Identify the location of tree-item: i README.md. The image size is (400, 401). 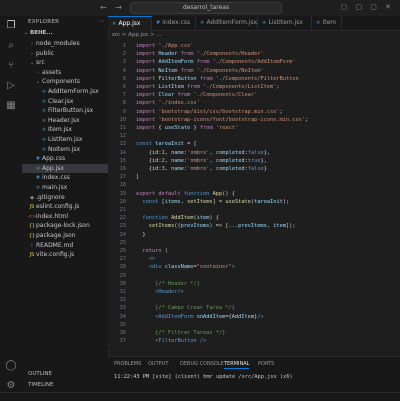
(68, 245).